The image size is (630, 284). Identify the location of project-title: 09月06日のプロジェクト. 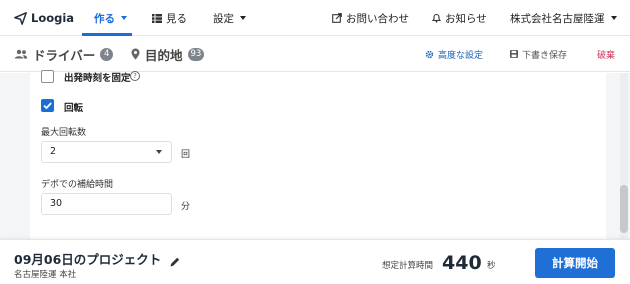
(88, 259).